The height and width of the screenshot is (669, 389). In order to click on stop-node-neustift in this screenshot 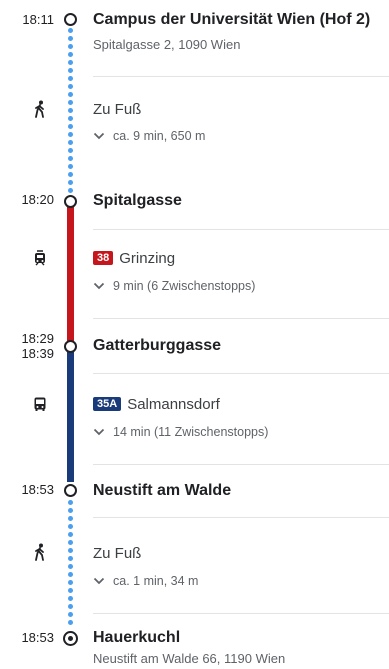, I will do `click(70, 490)`.